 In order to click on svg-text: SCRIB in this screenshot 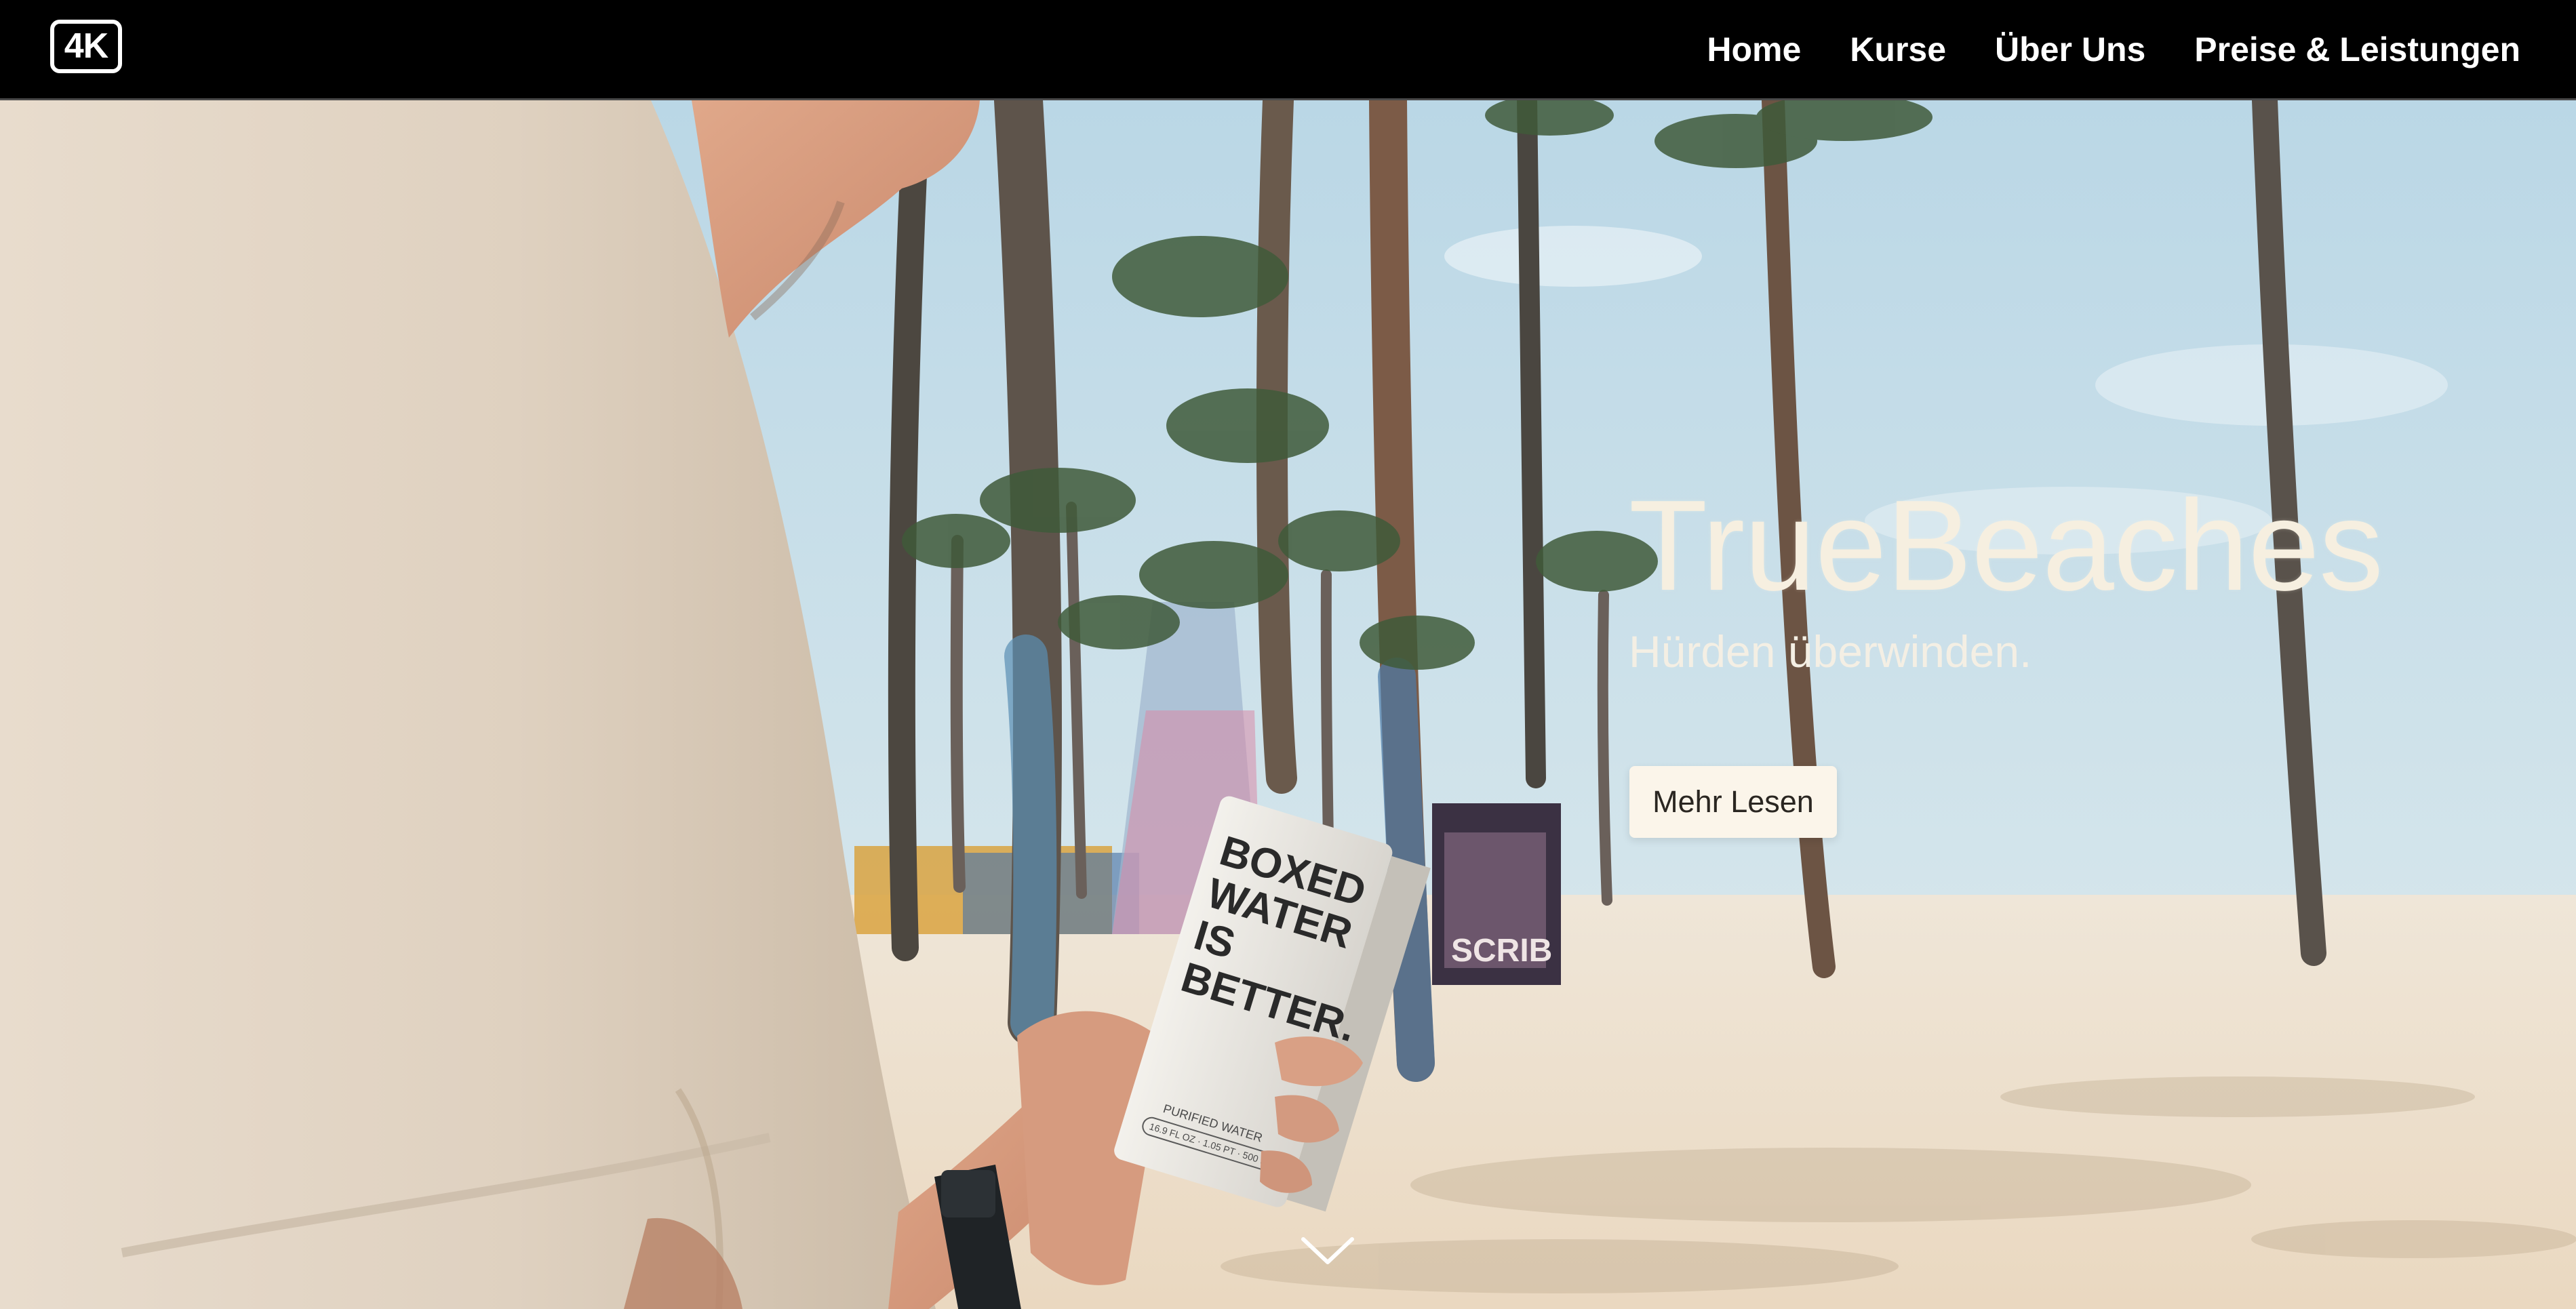, I will do `click(1501, 951)`.